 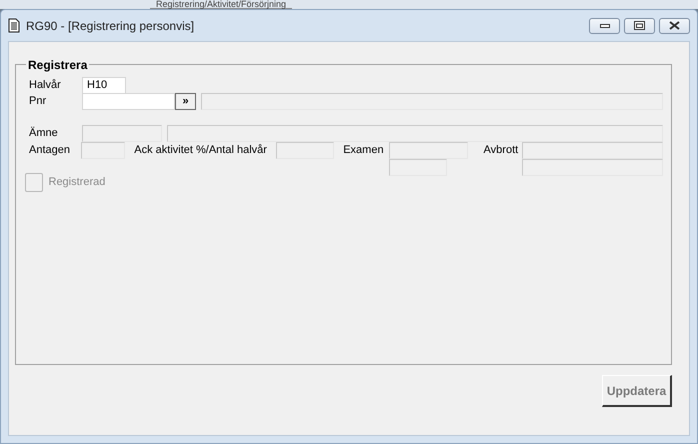 What do you see at coordinates (111, 26) in the screenshot?
I see `window-title: RG90 - [Registrering personvis]` at bounding box center [111, 26].